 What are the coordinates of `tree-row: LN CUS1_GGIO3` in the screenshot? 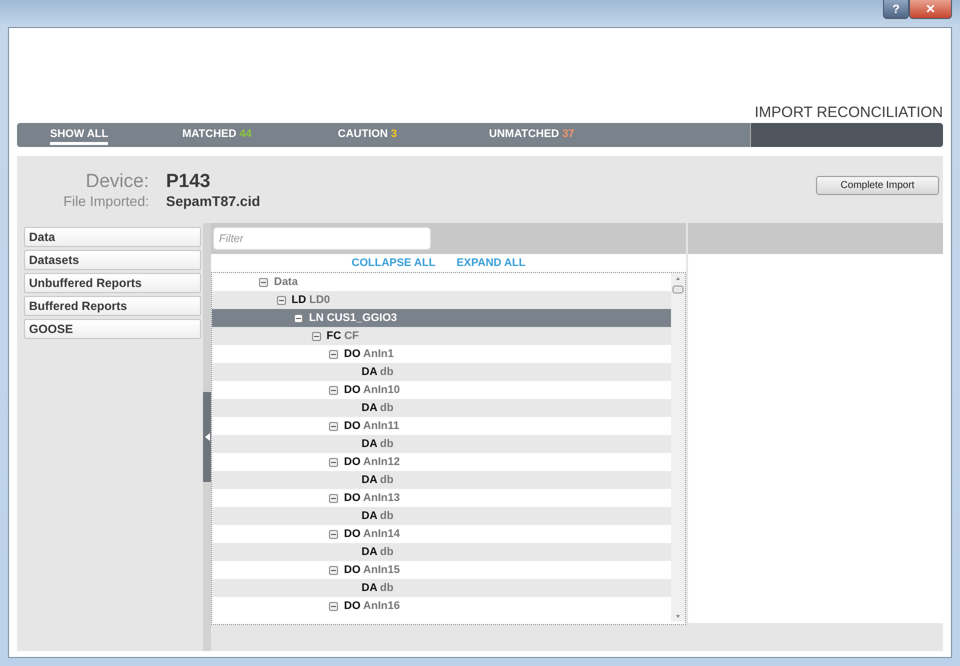 It's located at (441, 318).